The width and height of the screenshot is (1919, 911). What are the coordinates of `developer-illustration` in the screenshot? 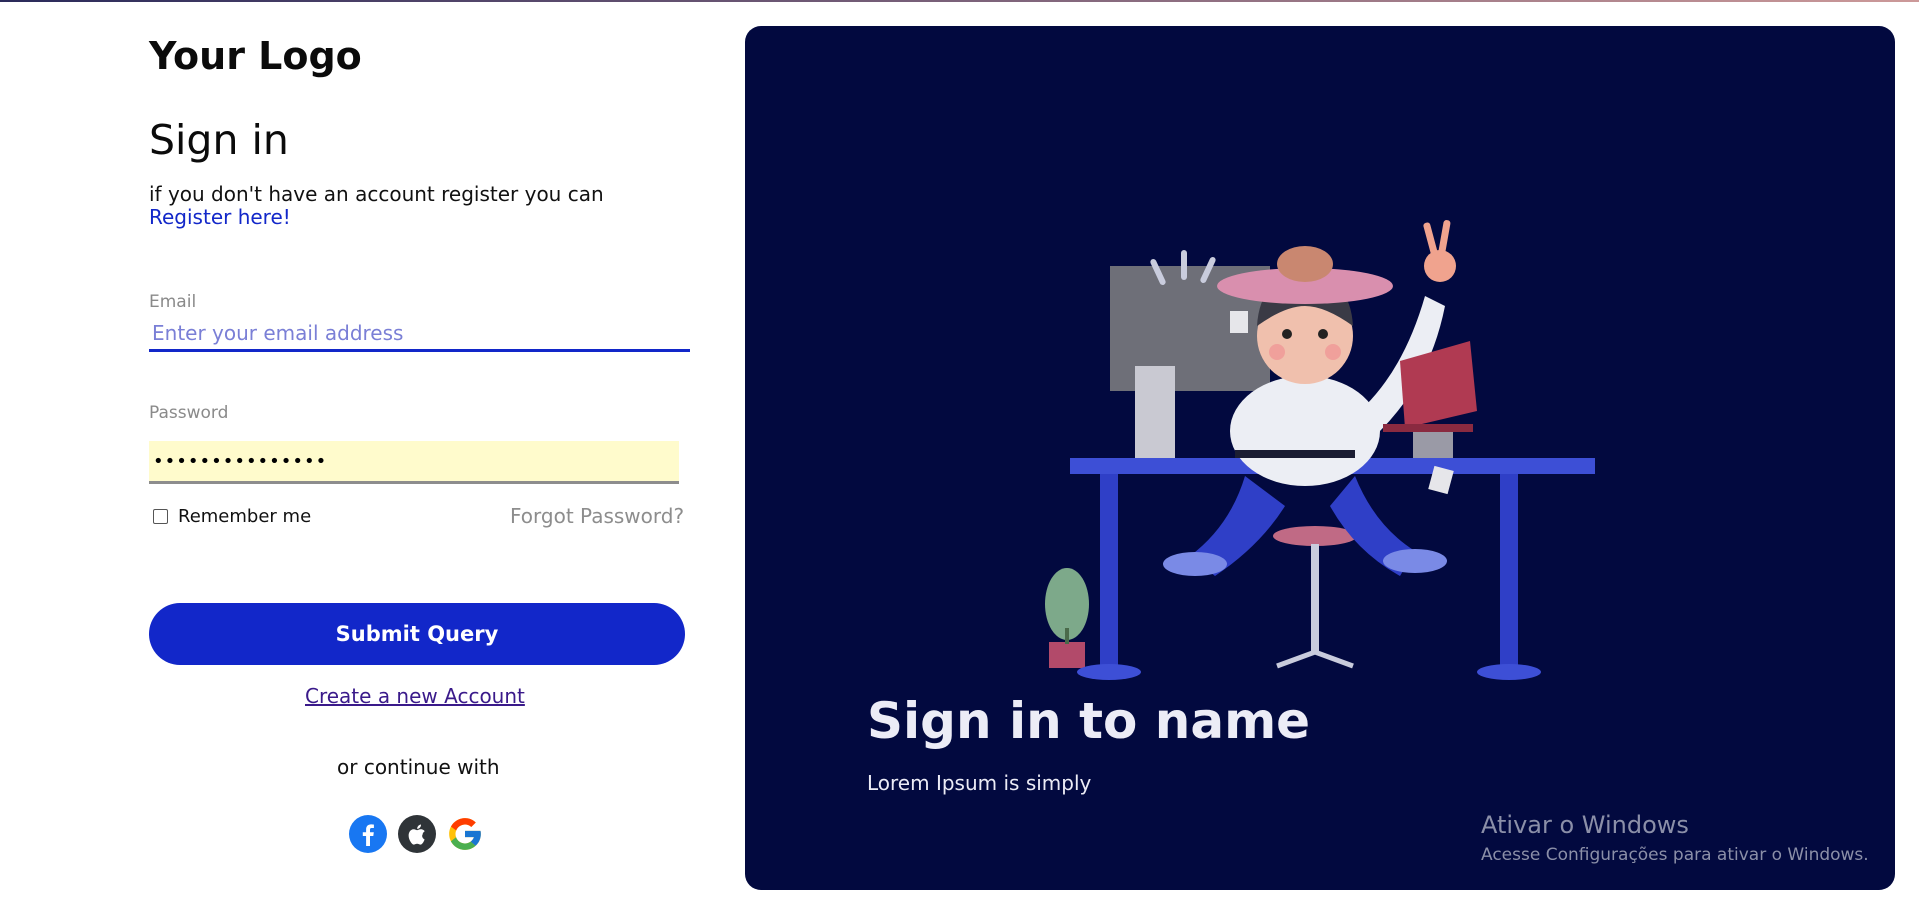 It's located at (1320, 450).